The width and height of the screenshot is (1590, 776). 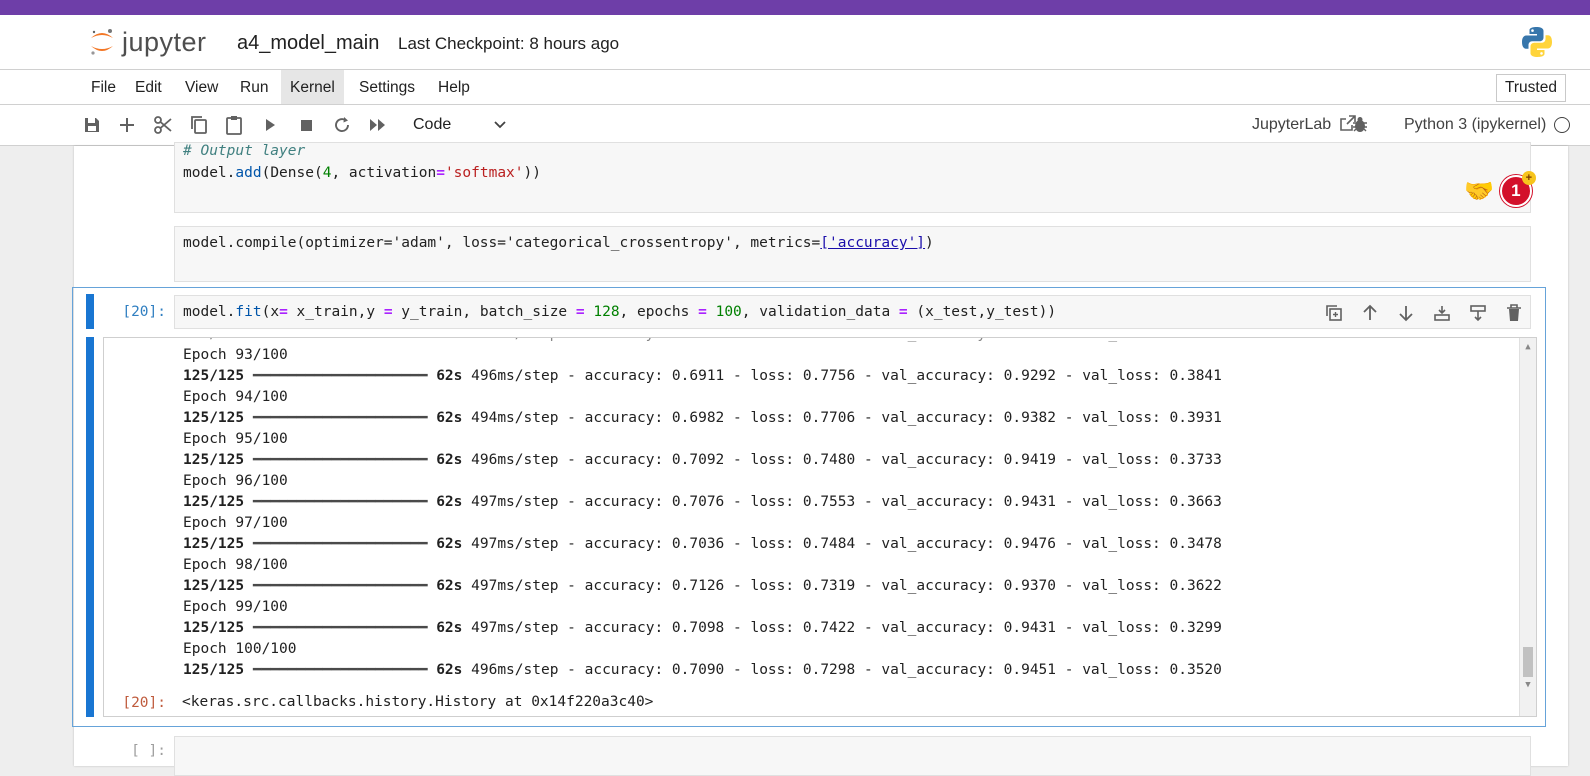 I want to click on epoch-header: Epoch 96/100, so click(x=235, y=481).